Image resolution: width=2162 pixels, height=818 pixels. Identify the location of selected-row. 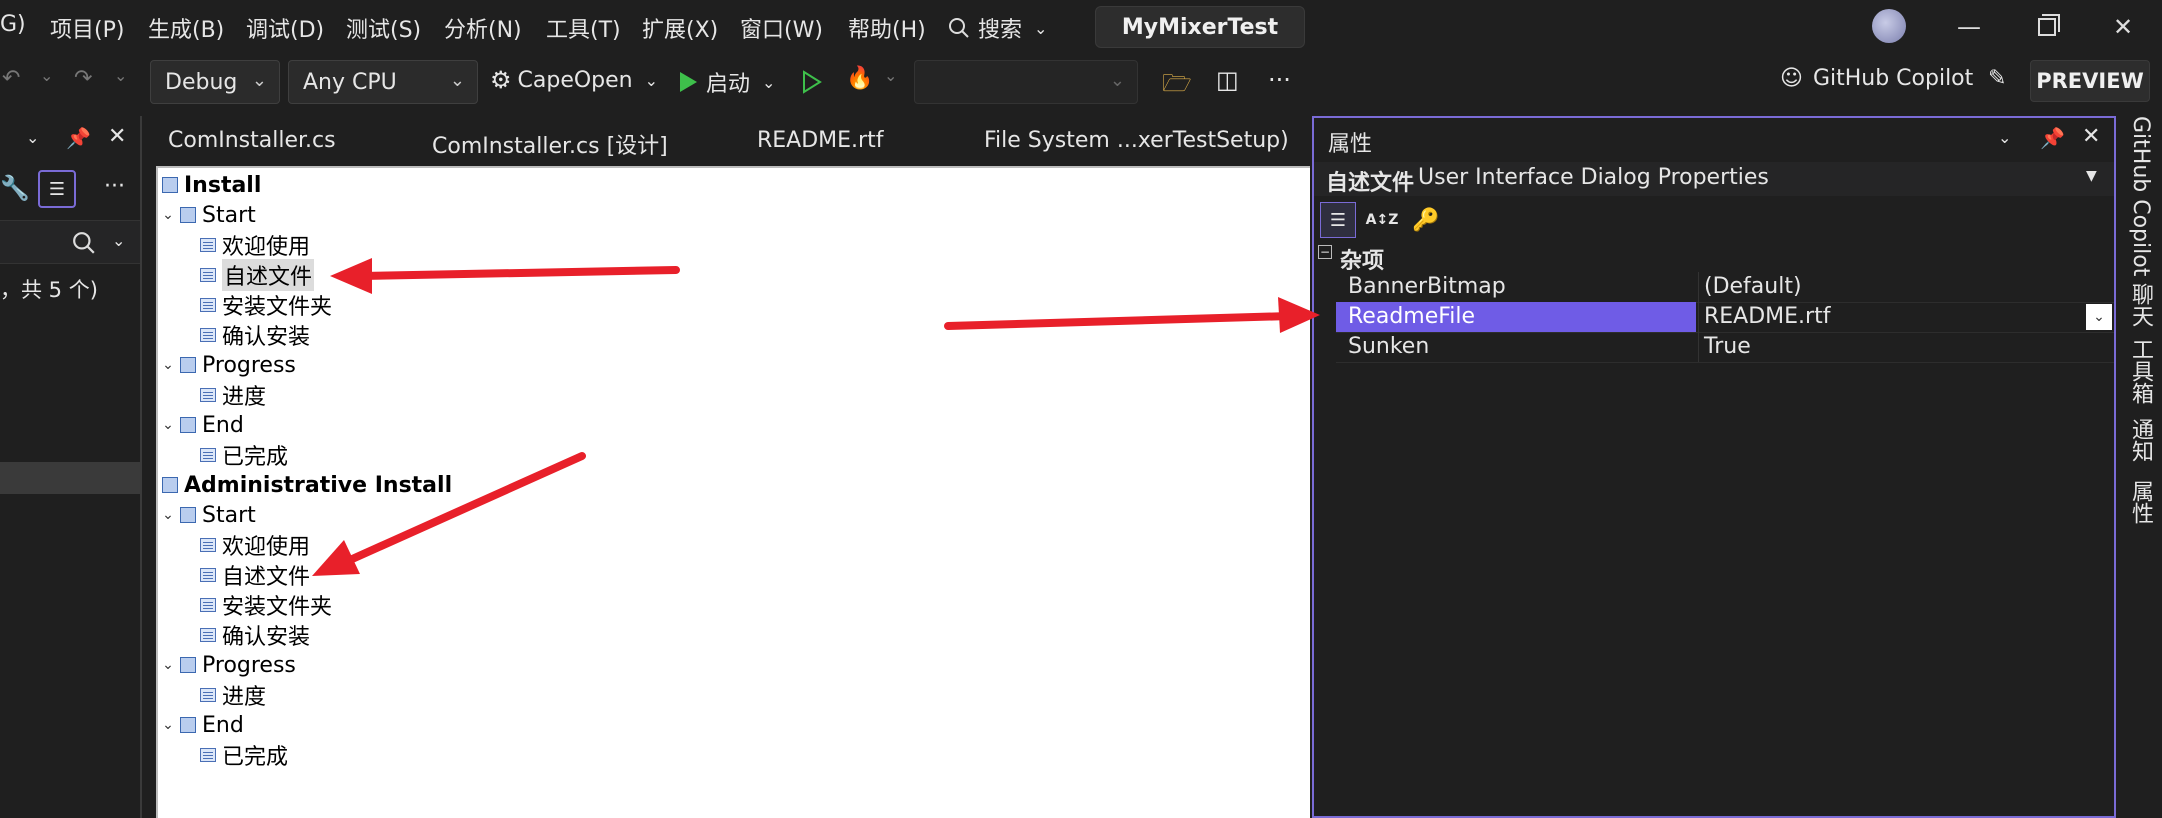
(70, 478).